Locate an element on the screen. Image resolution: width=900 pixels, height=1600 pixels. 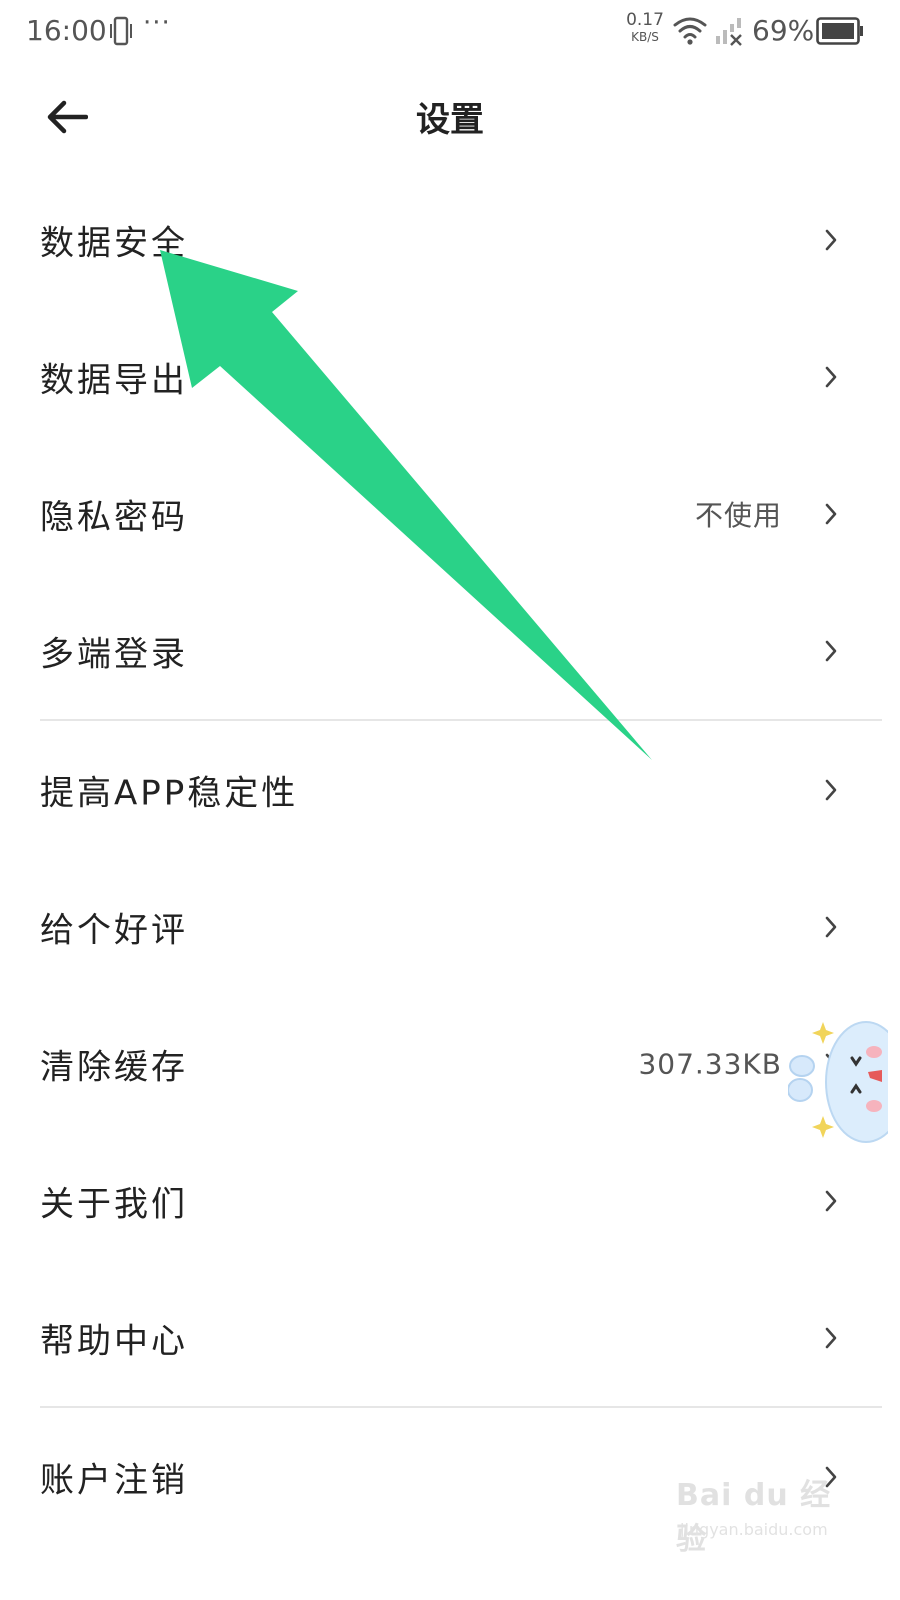
status-bar: 16:00 ··· 0.17 KB/S 69% is located at coordinates (450, 31).